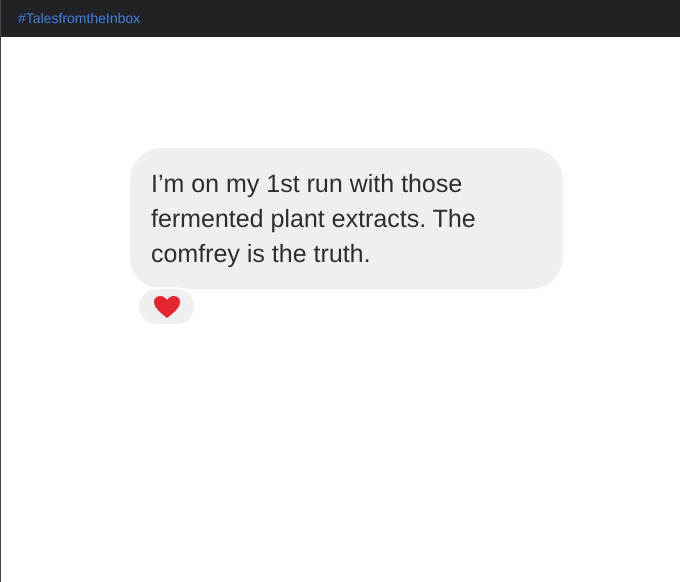 This screenshot has width=680, height=582. What do you see at coordinates (166, 306) in the screenshot?
I see `heart-icon` at bounding box center [166, 306].